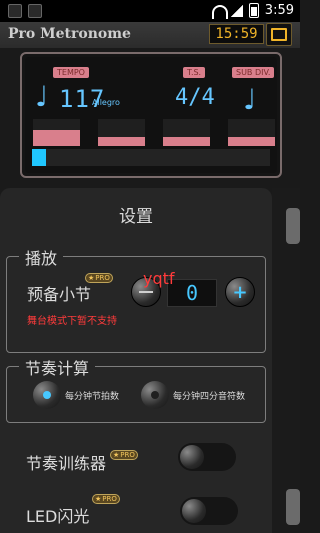  Describe the element at coordinates (207, 457) in the screenshot. I see `trainer-toggle` at that location.